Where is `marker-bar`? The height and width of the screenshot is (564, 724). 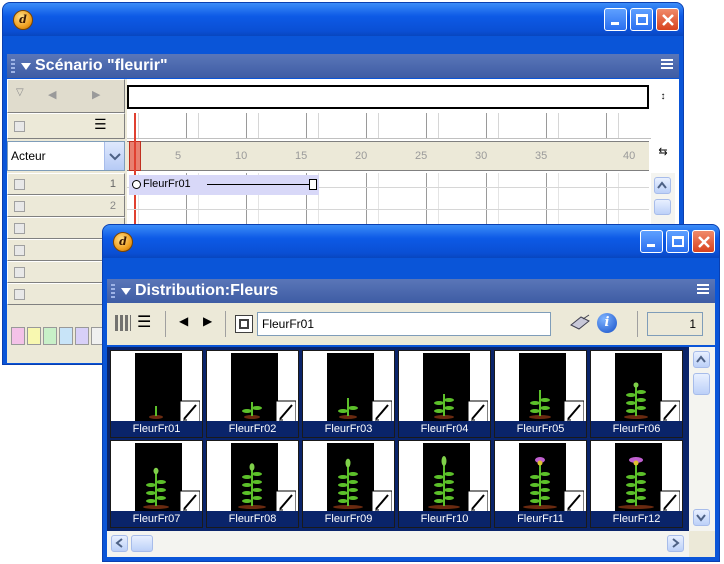
marker-bar is located at coordinates (388, 97).